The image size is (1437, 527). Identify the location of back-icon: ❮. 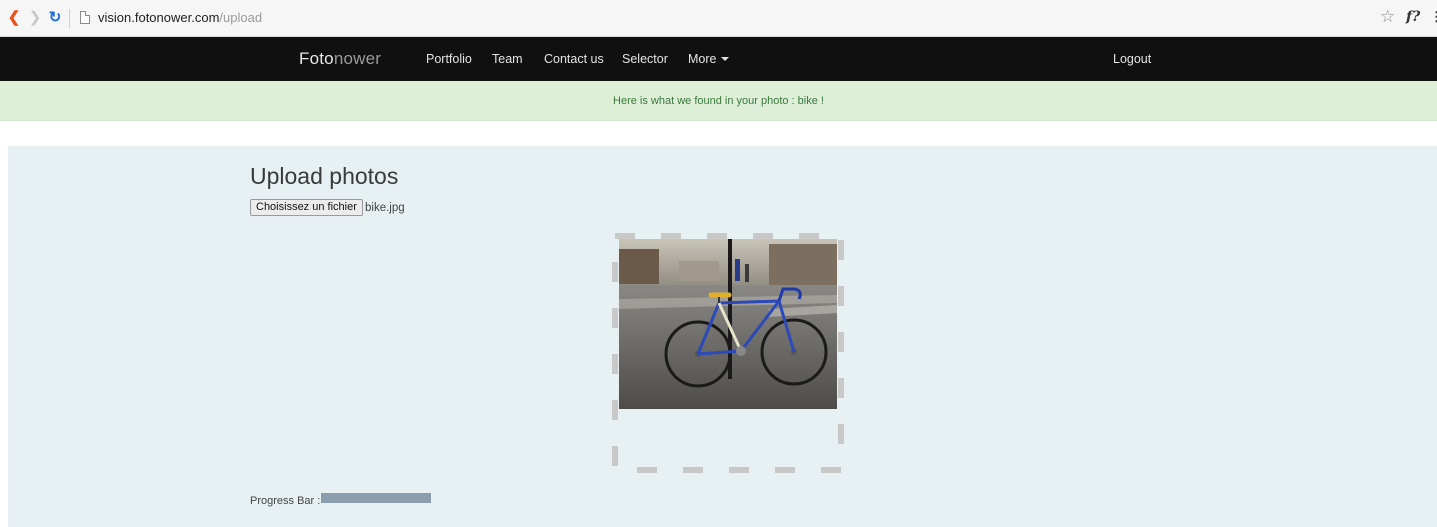
(14, 18).